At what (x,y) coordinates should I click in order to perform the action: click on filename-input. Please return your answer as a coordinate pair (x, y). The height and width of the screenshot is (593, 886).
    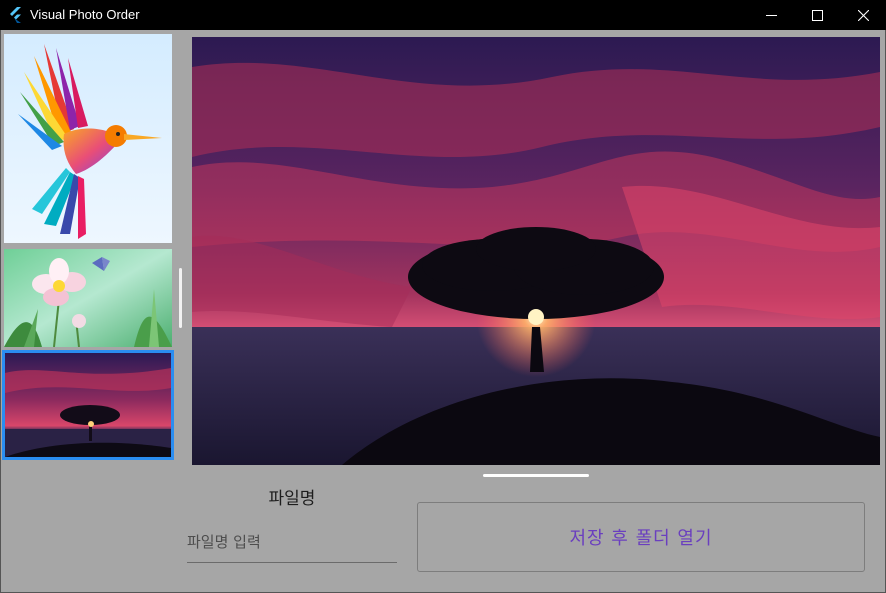
    Looking at the image, I should click on (292, 542).